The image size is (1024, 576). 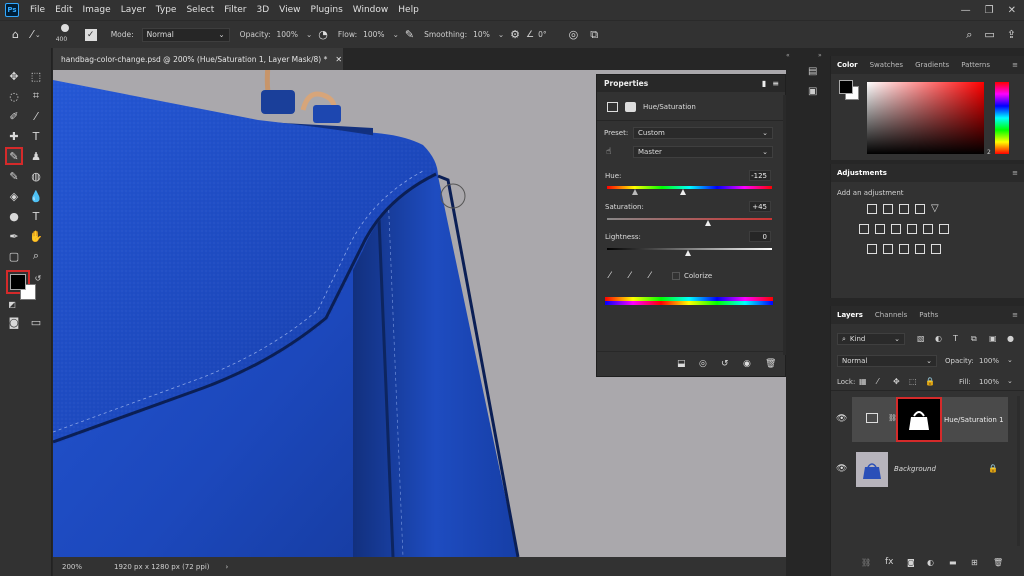 I want to click on close-tab-icon: ✕, so click(x=338, y=59).